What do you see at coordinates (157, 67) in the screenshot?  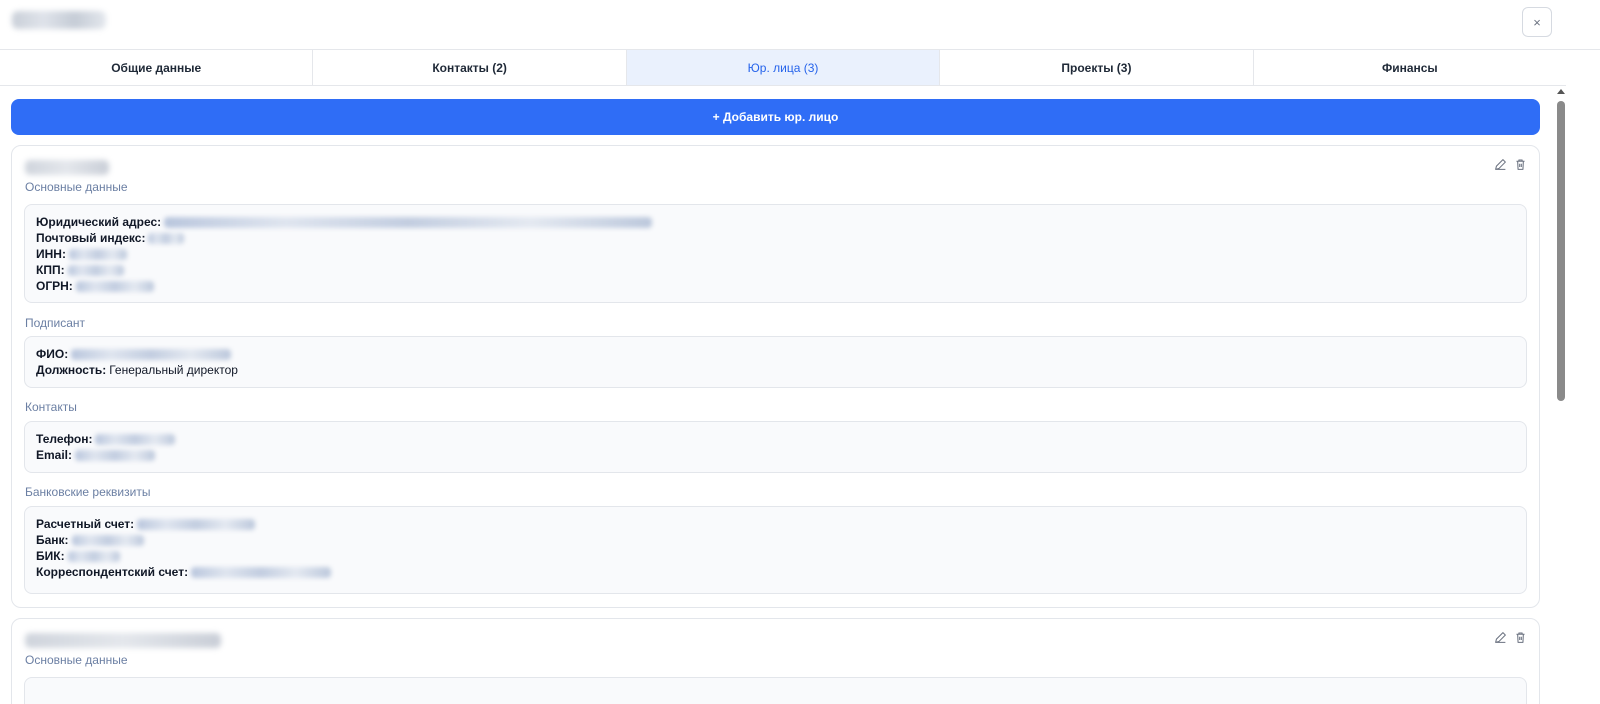 I see `tab-general: Общие данные` at bounding box center [157, 67].